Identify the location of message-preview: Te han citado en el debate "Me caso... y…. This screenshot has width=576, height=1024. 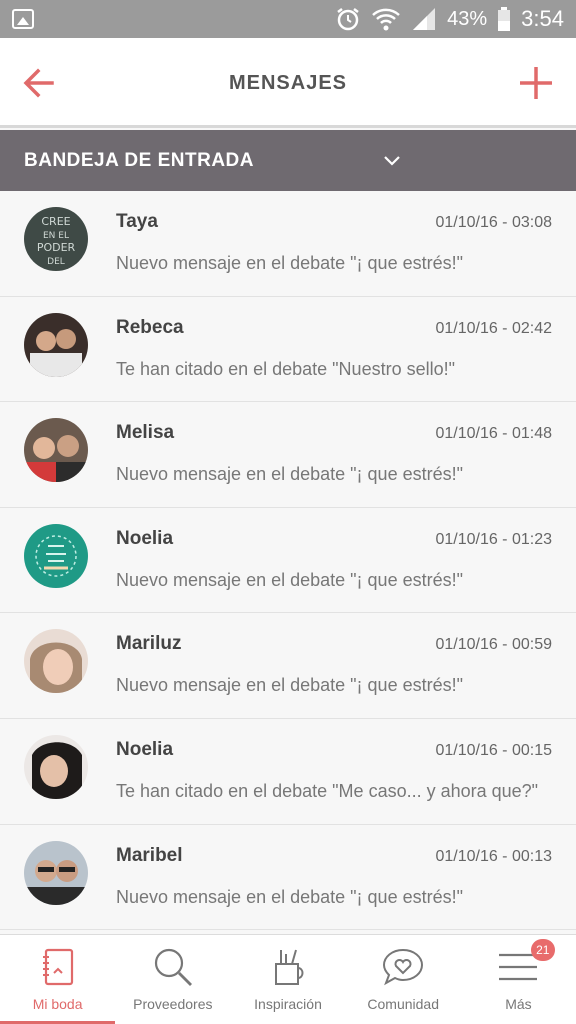
(327, 790).